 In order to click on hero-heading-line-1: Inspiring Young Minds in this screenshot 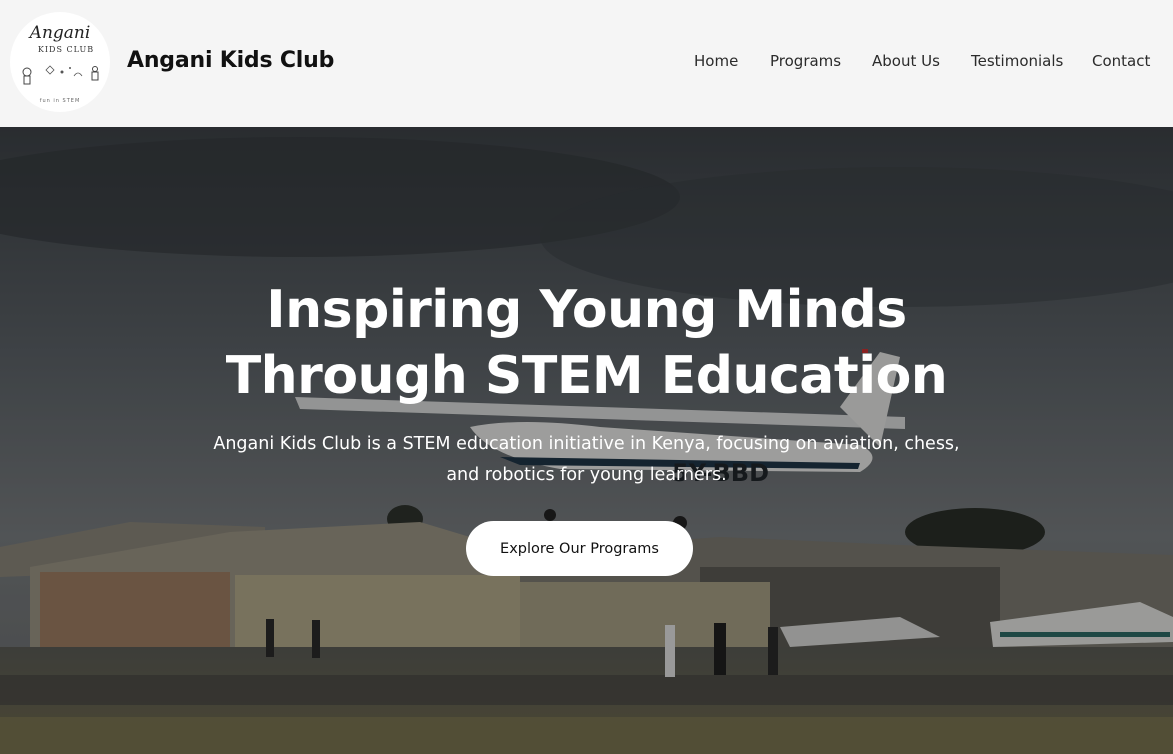, I will do `click(586, 310)`.